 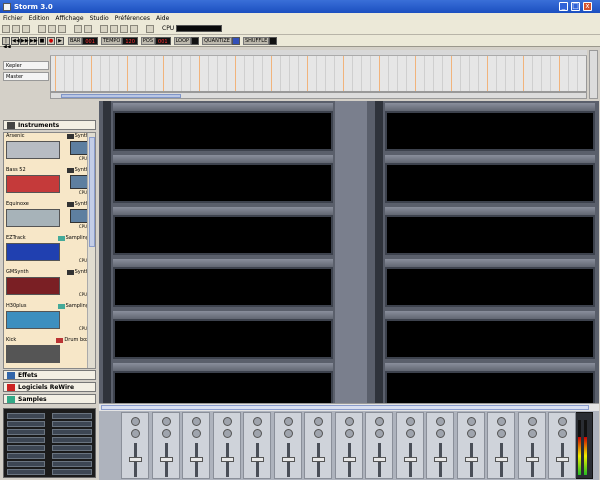 I want to click on record-button: ●, so click(x=51, y=40).